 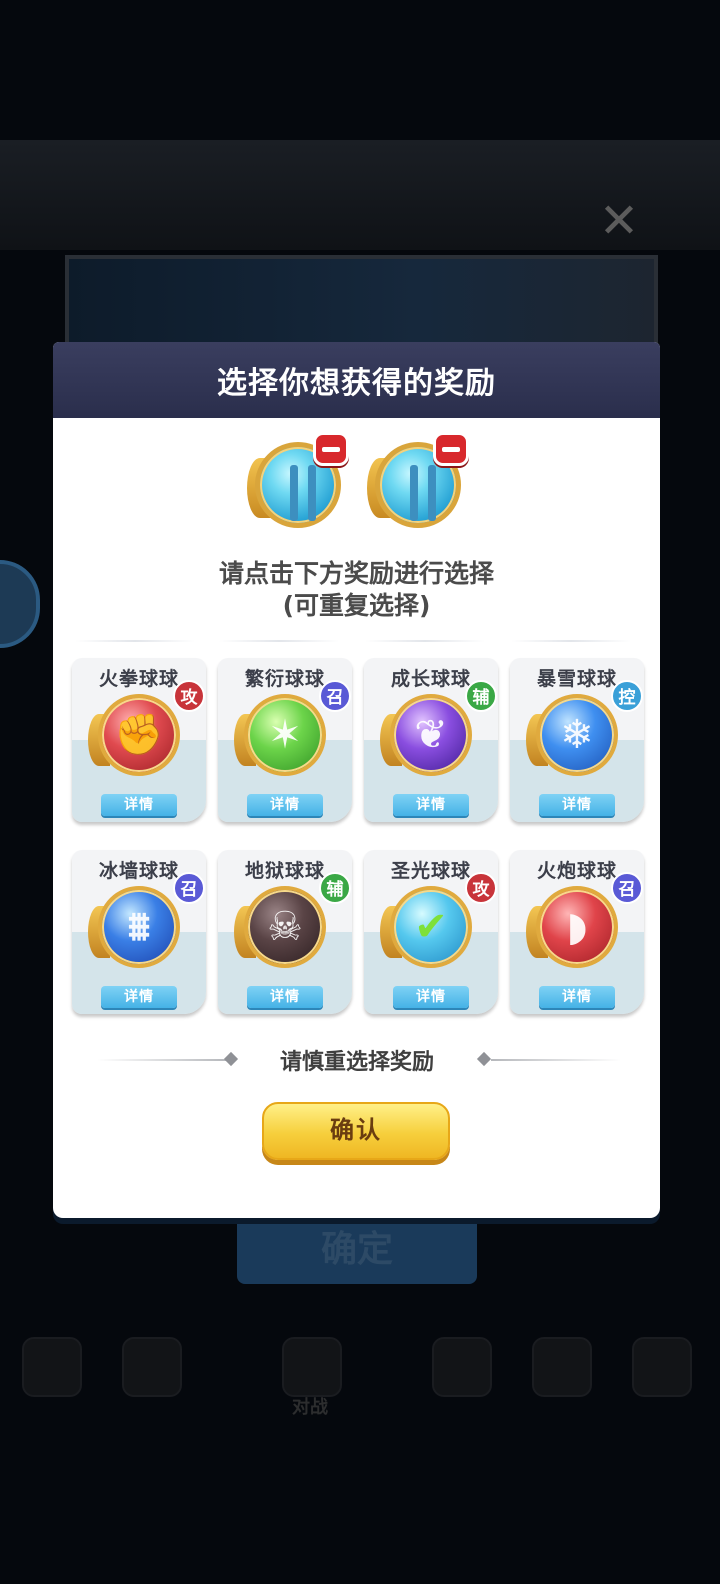 I want to click on growth-ball-icon: ❦, so click(x=431, y=735).